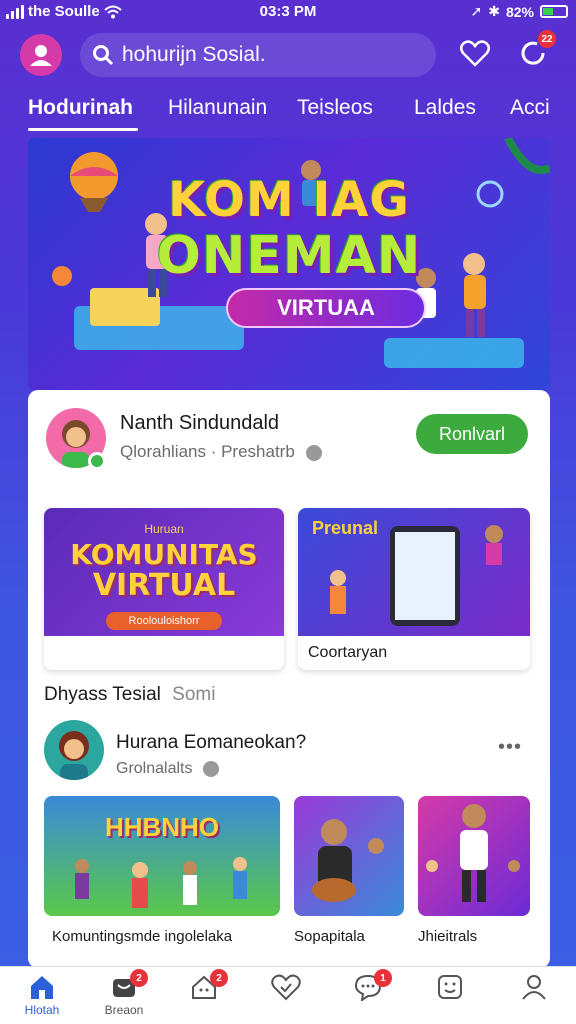  I want to click on featured-card-komunitas: Huruan KOMUNITAS VIRTUAL Roolouloishorr, so click(164, 589).